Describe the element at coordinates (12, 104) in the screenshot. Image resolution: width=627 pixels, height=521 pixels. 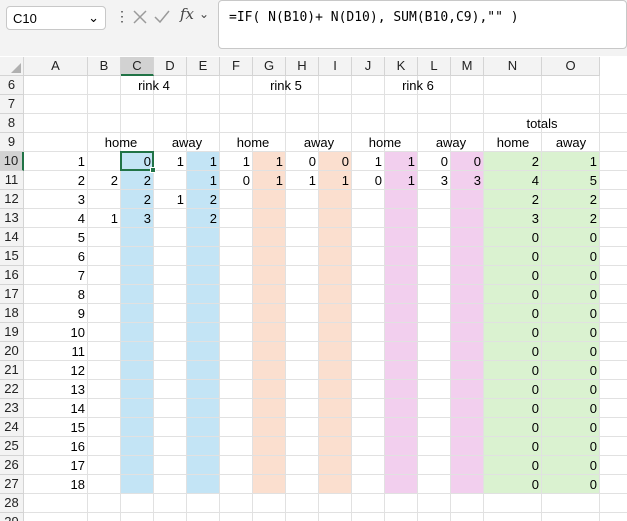
I see `row-header-7: 7` at that location.